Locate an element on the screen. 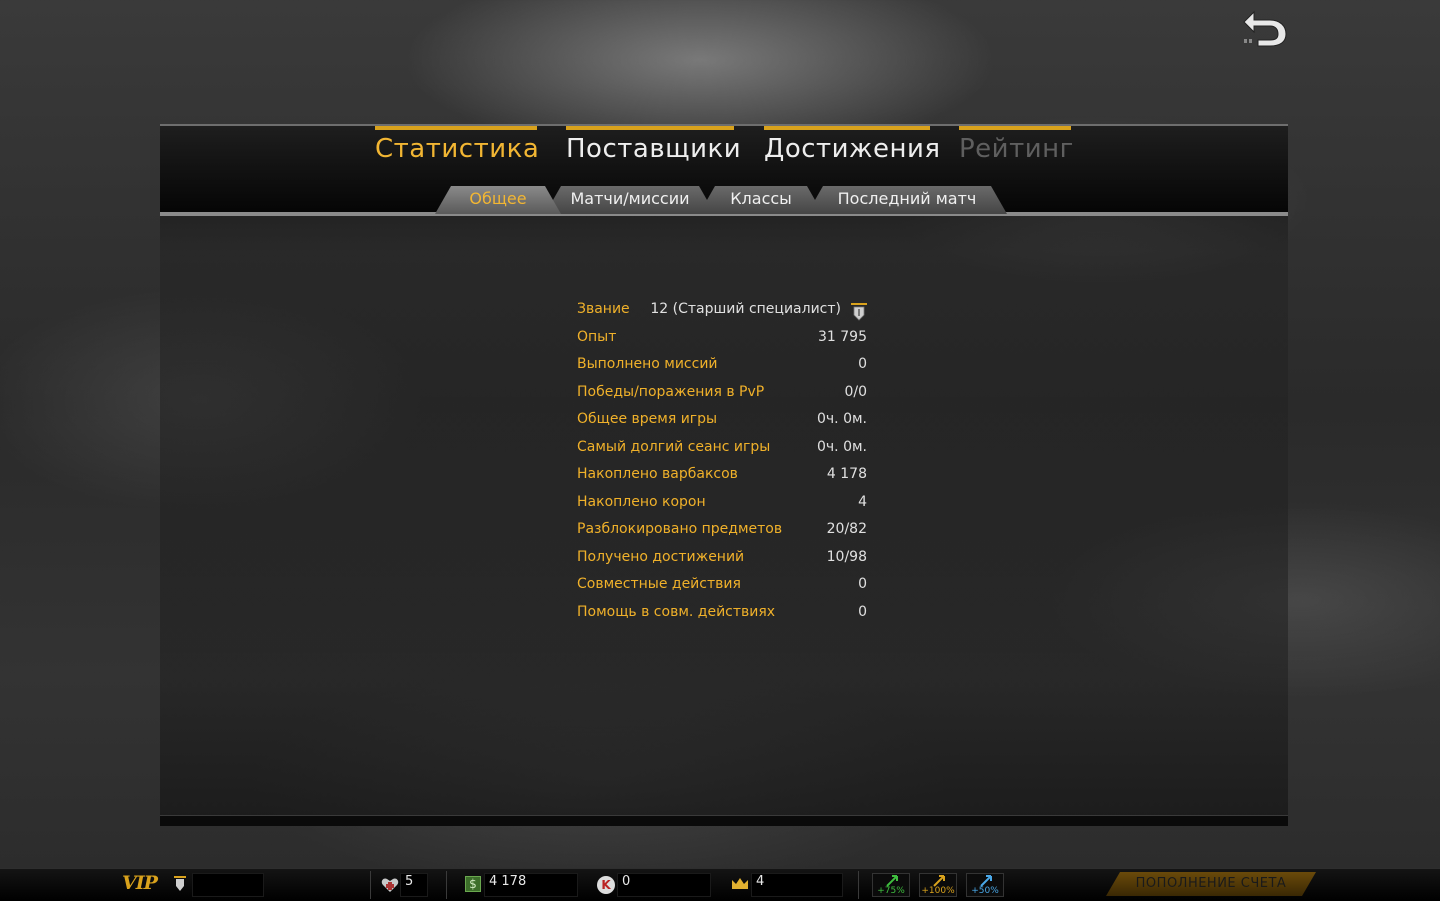  stat-label: Выполнено миссий is located at coordinates (647, 364).